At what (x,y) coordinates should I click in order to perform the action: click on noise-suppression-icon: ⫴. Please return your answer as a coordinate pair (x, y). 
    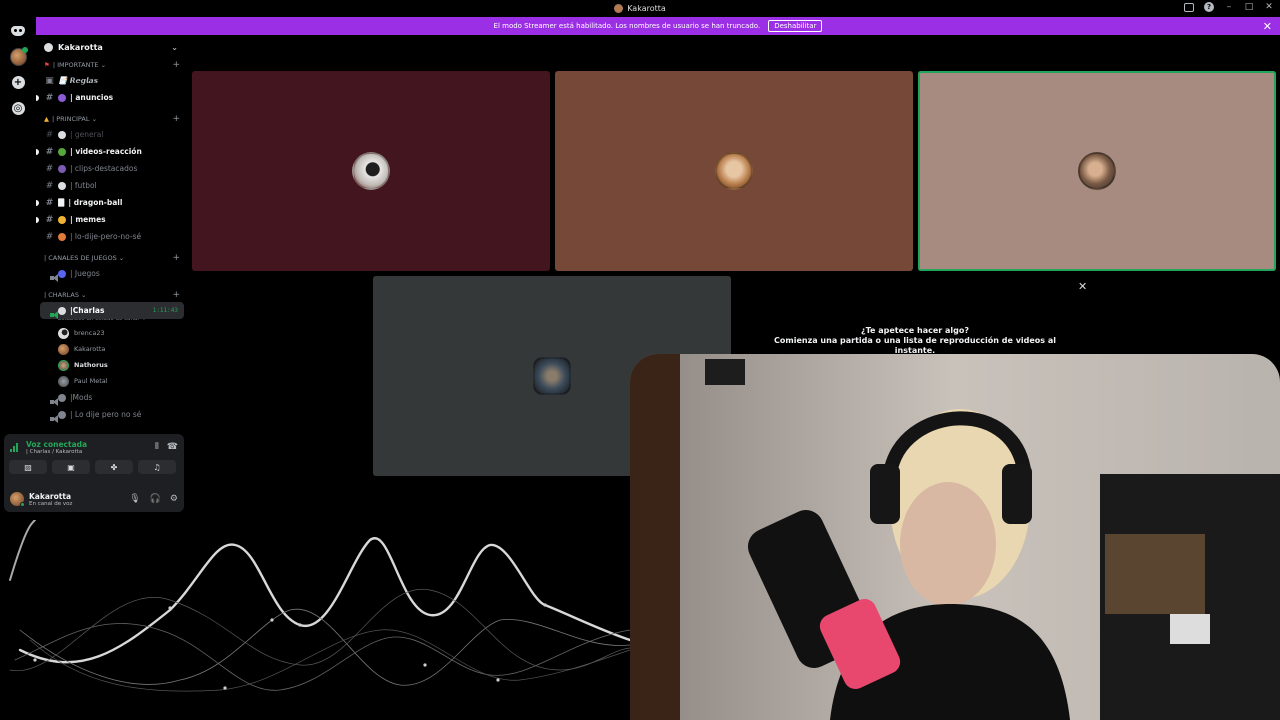
    Looking at the image, I should click on (157, 447).